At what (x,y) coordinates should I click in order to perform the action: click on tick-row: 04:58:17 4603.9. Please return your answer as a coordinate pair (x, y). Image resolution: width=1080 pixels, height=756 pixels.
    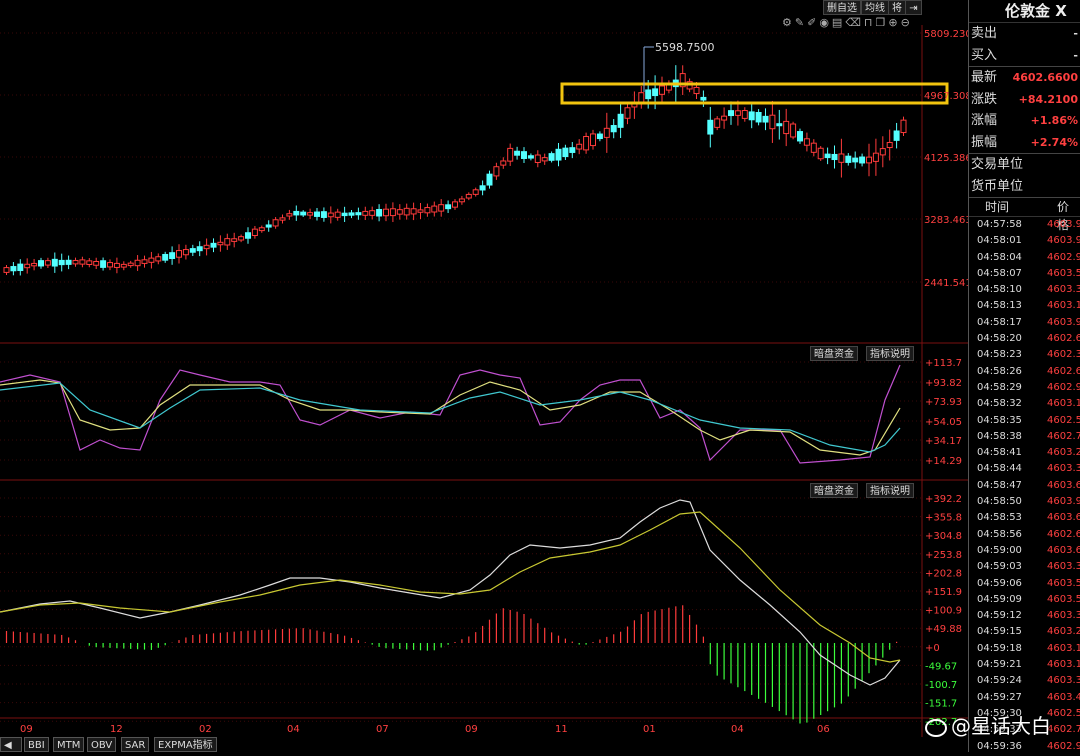
    Looking at the image, I should click on (1024, 323).